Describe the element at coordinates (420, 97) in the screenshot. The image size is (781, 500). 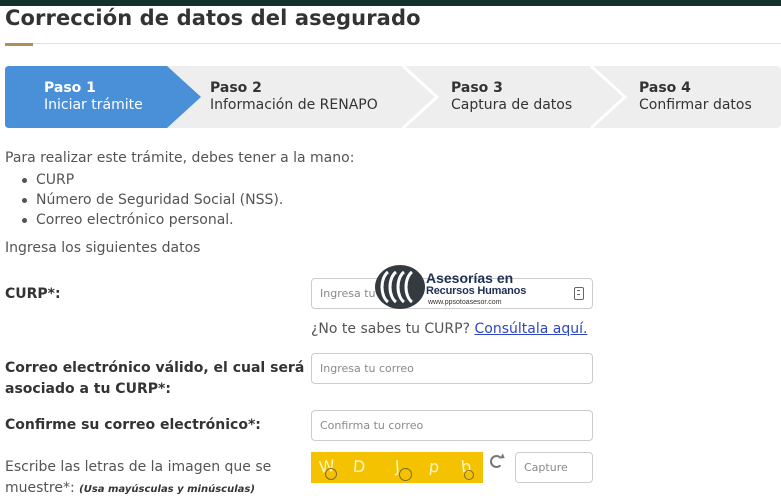
I see `step-2-separator` at that location.